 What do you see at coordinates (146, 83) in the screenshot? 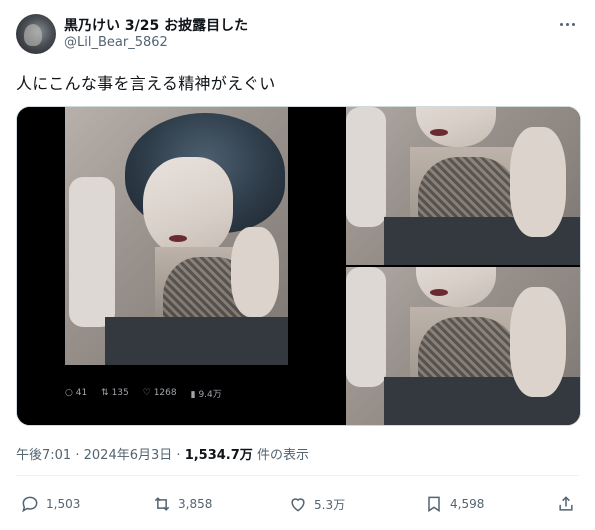
I see `tweet-text: 人にこんな事を言える精神がえぐい` at bounding box center [146, 83].